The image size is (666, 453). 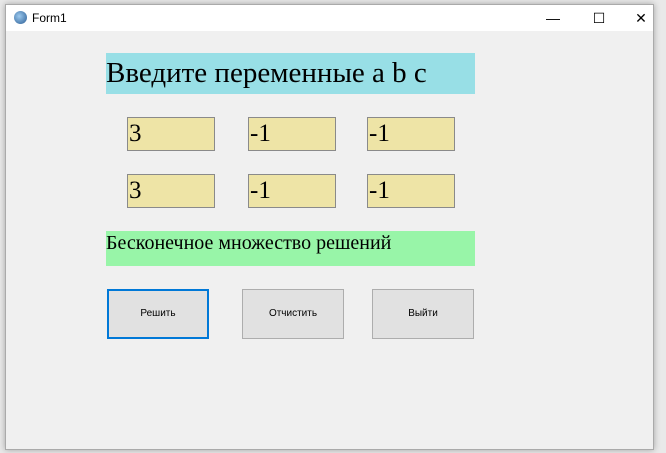 I want to click on input-c-2: -1, so click(x=411, y=191).